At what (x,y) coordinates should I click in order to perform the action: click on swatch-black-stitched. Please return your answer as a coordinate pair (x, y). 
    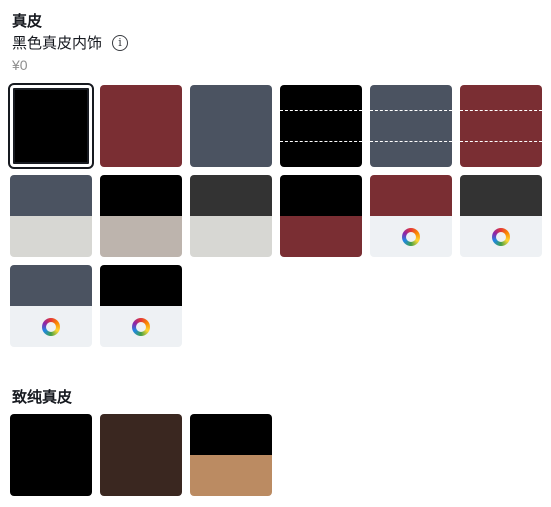
    Looking at the image, I should click on (321, 126).